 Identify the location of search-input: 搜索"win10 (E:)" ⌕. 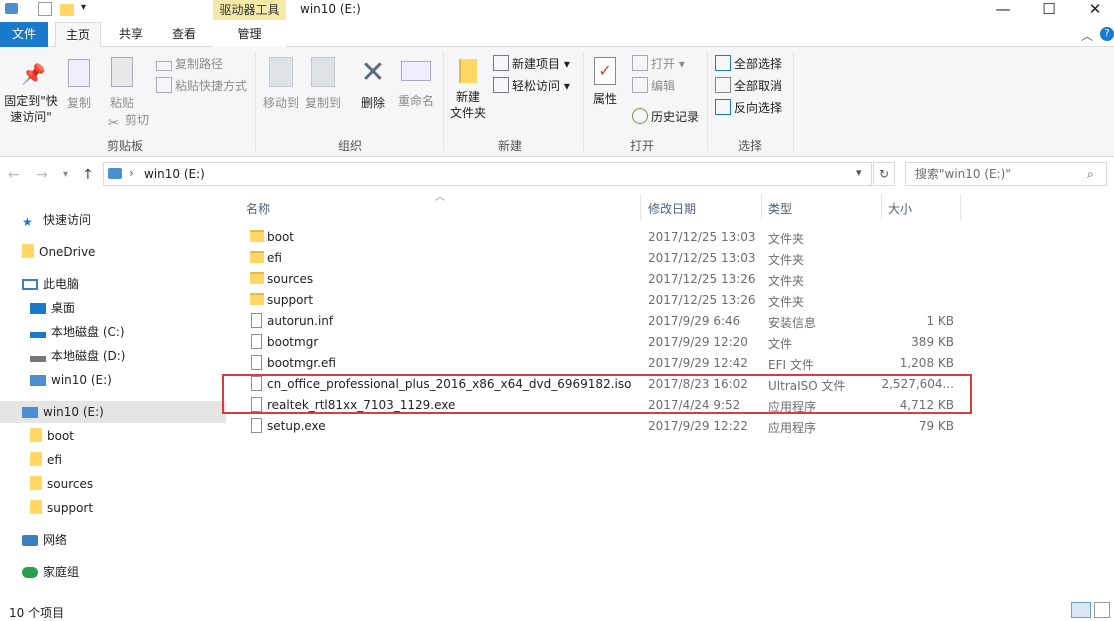
(1006, 174).